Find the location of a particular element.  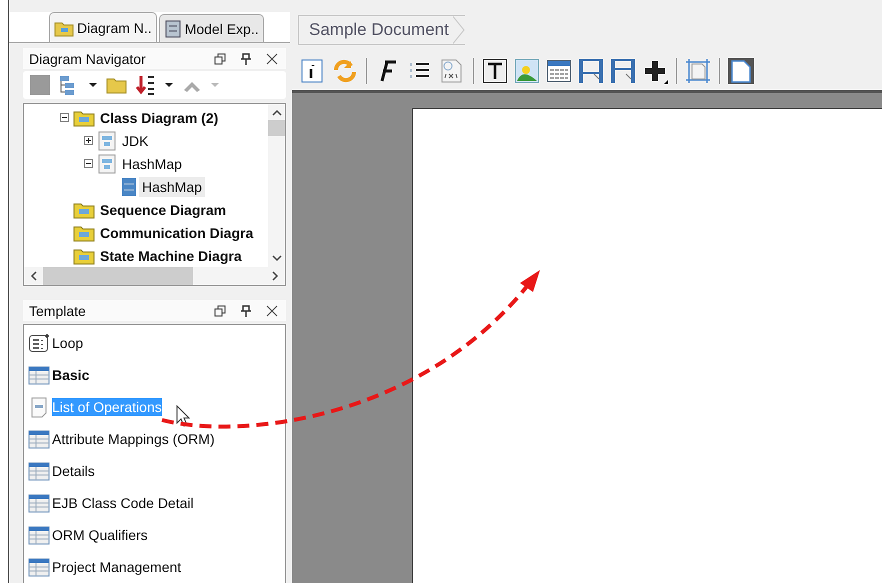

tree-item: Sequence Diagram is located at coordinates (163, 210).